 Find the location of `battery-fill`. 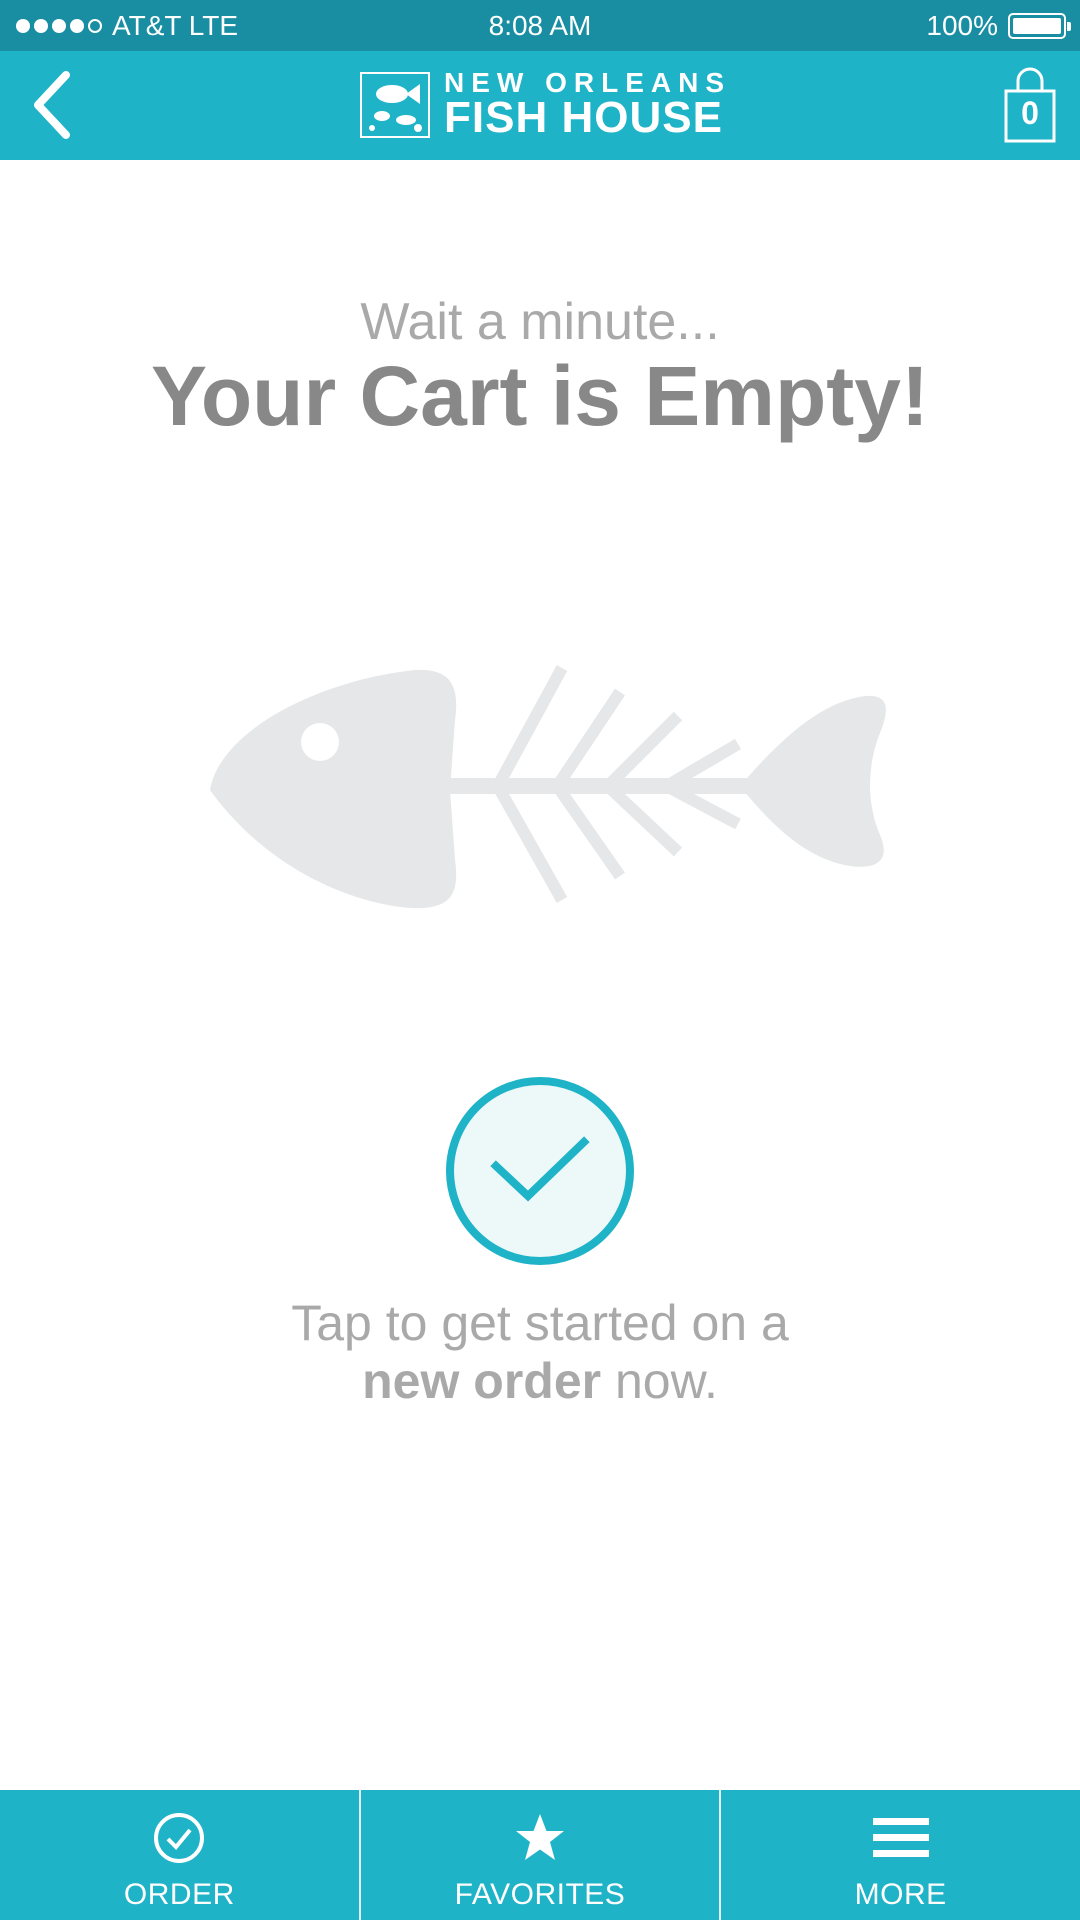

battery-fill is located at coordinates (1037, 25).